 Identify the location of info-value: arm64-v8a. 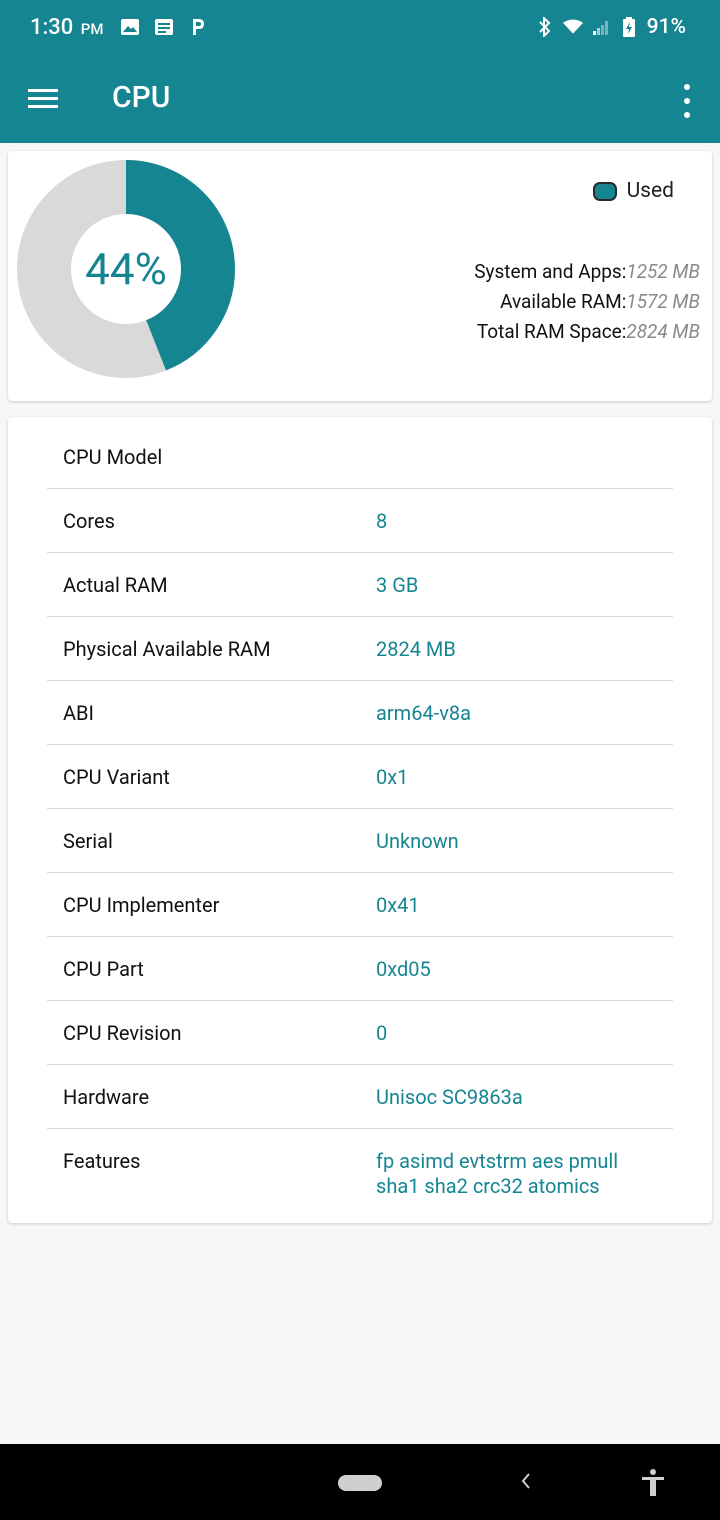
(424, 713).